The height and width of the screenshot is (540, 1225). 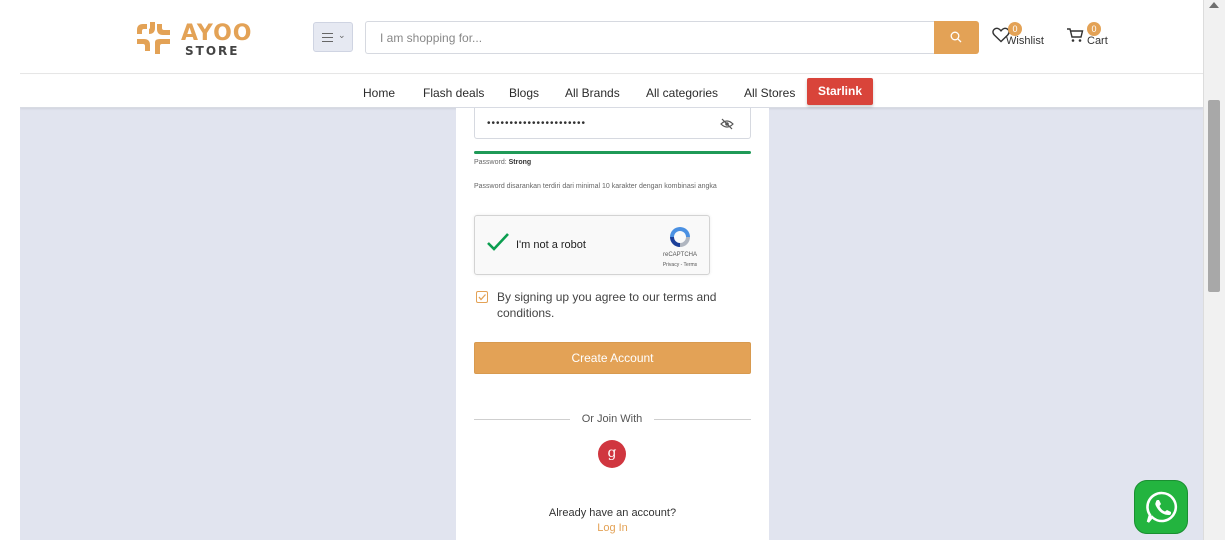 I want to click on checkmark-icon, so click(x=482, y=297).